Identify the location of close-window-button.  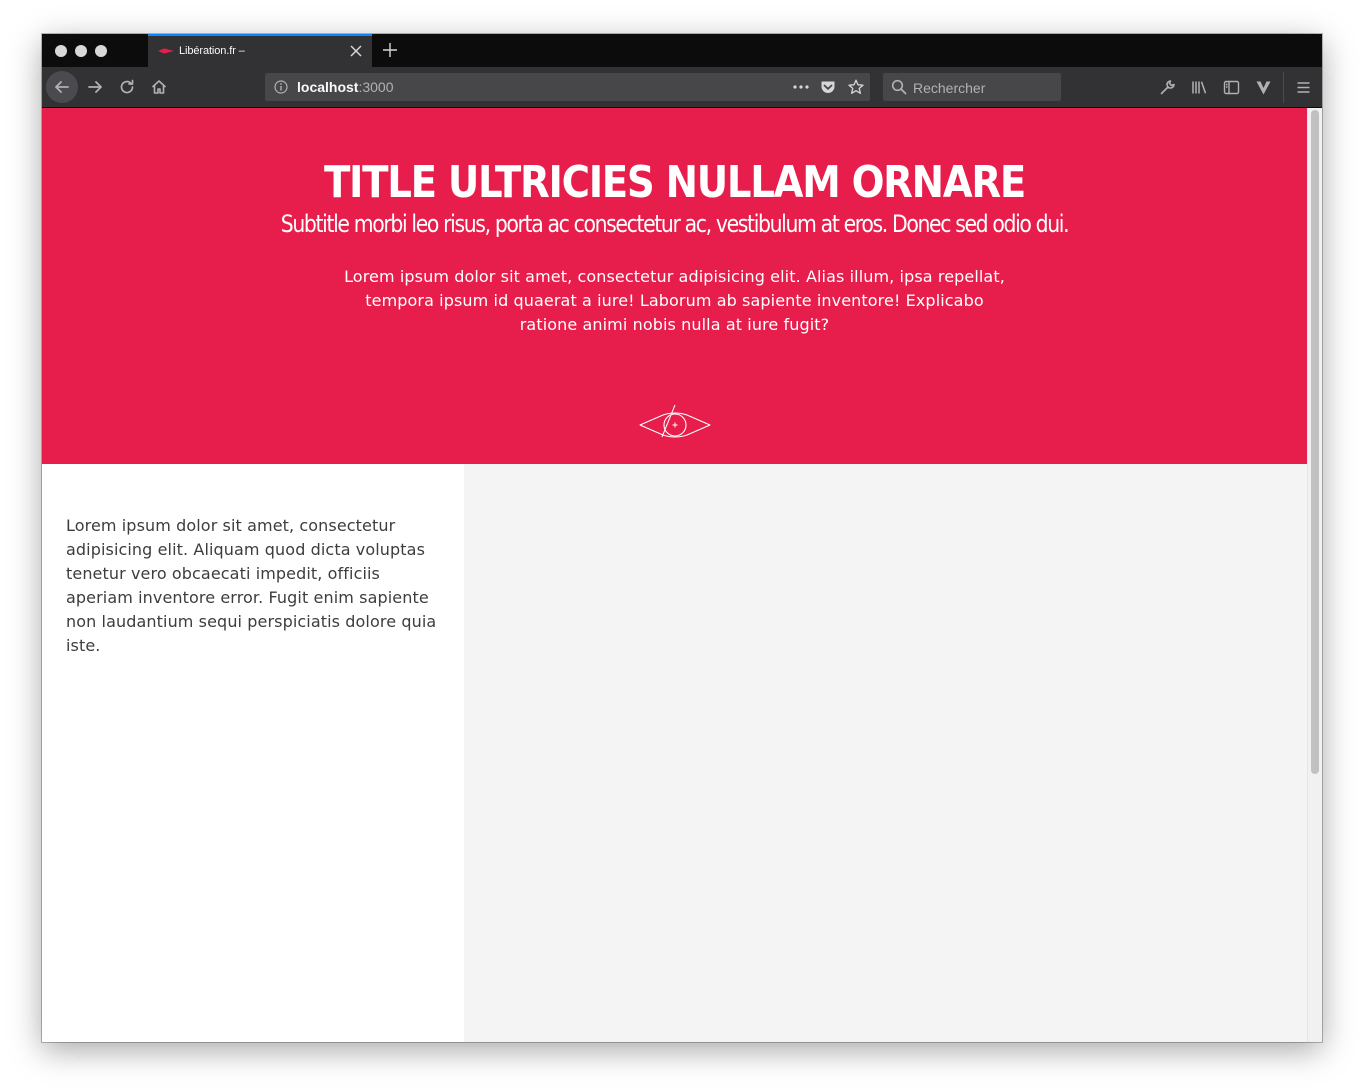
(61, 51).